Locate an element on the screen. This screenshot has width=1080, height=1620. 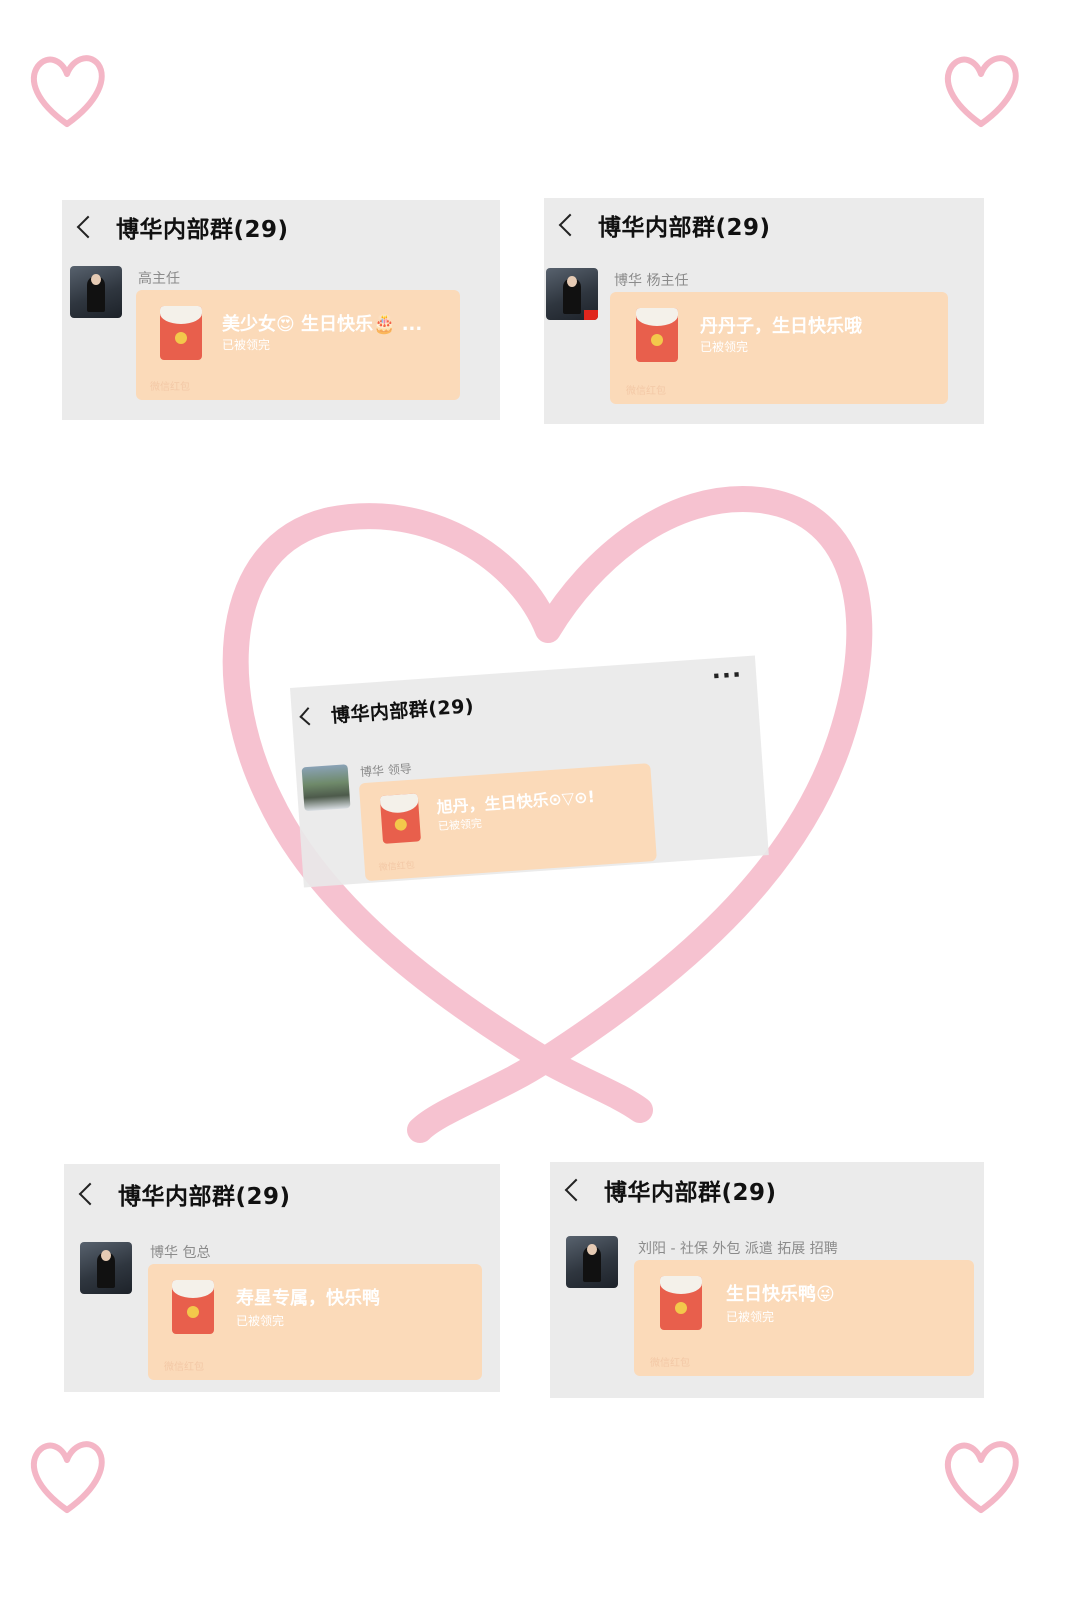
more-dots-icon: ··· is located at coordinates (727, 675).